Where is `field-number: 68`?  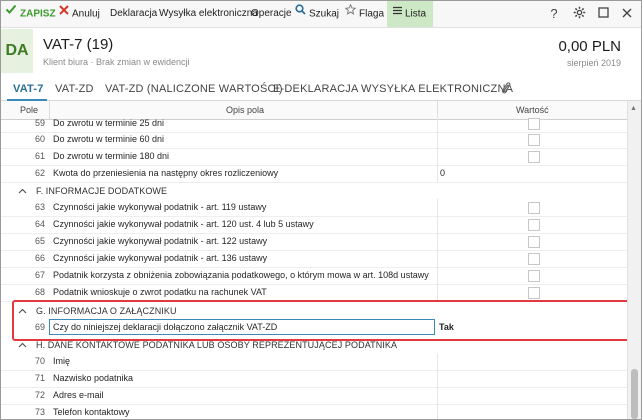 field-number: 68 is located at coordinates (40, 292).